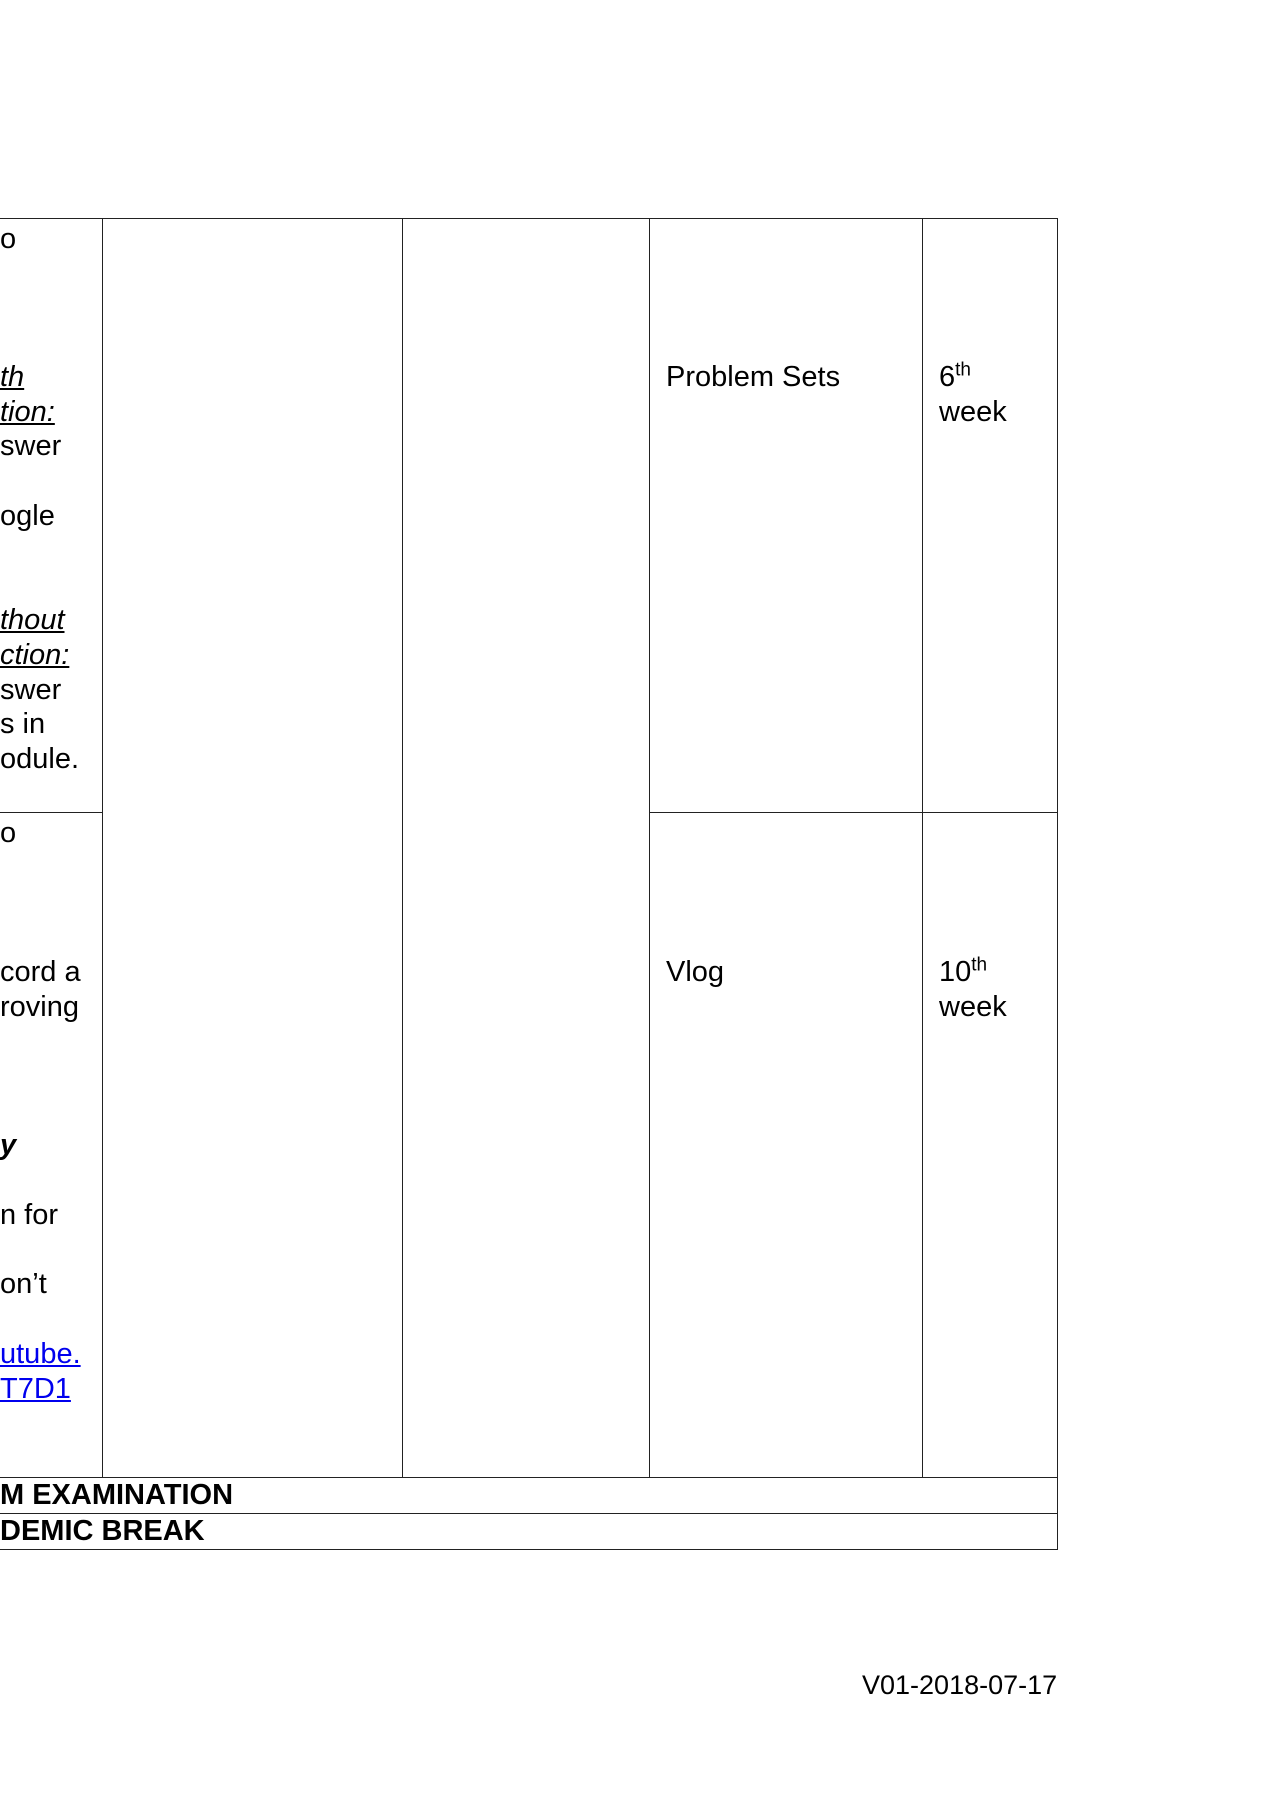 This screenshot has width=1273, height=1800. I want to click on row1-desc-line: odule., so click(40, 759).